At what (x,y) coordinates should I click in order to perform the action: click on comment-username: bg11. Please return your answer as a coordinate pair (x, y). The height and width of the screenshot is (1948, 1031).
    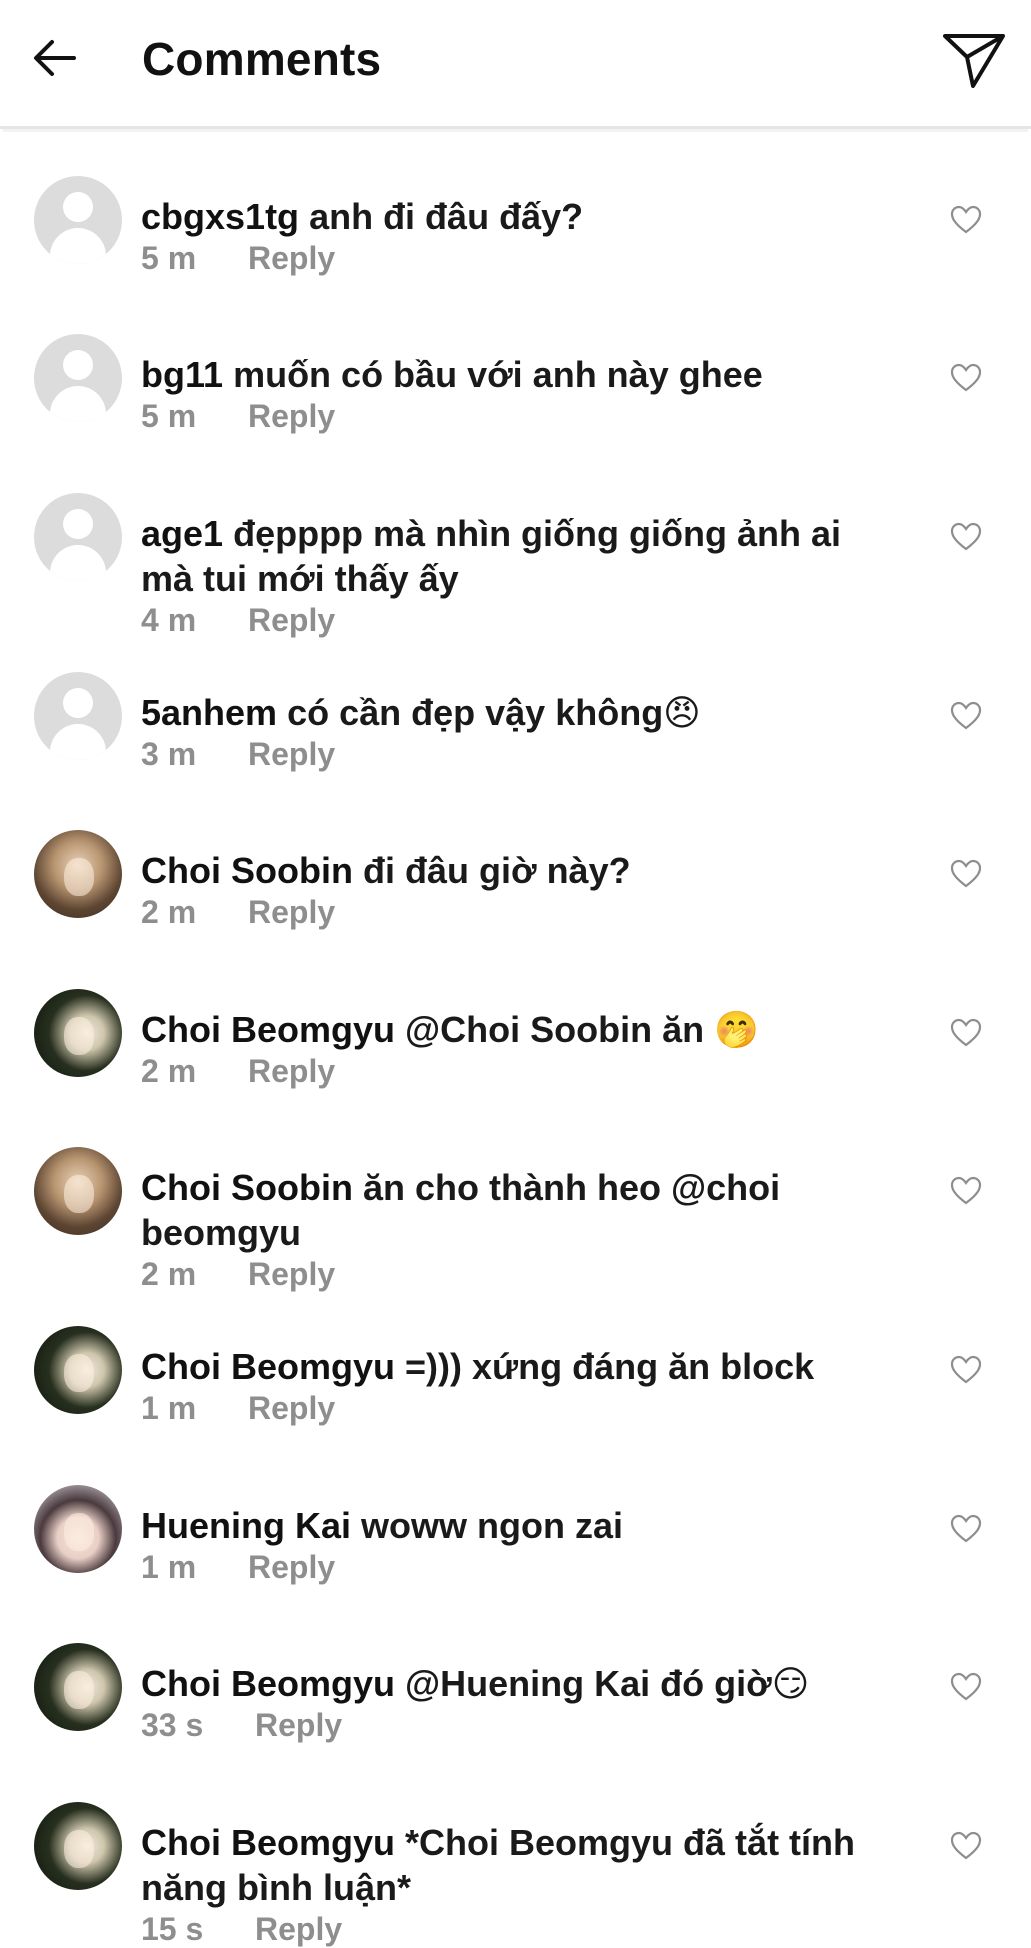
    Looking at the image, I should click on (182, 374).